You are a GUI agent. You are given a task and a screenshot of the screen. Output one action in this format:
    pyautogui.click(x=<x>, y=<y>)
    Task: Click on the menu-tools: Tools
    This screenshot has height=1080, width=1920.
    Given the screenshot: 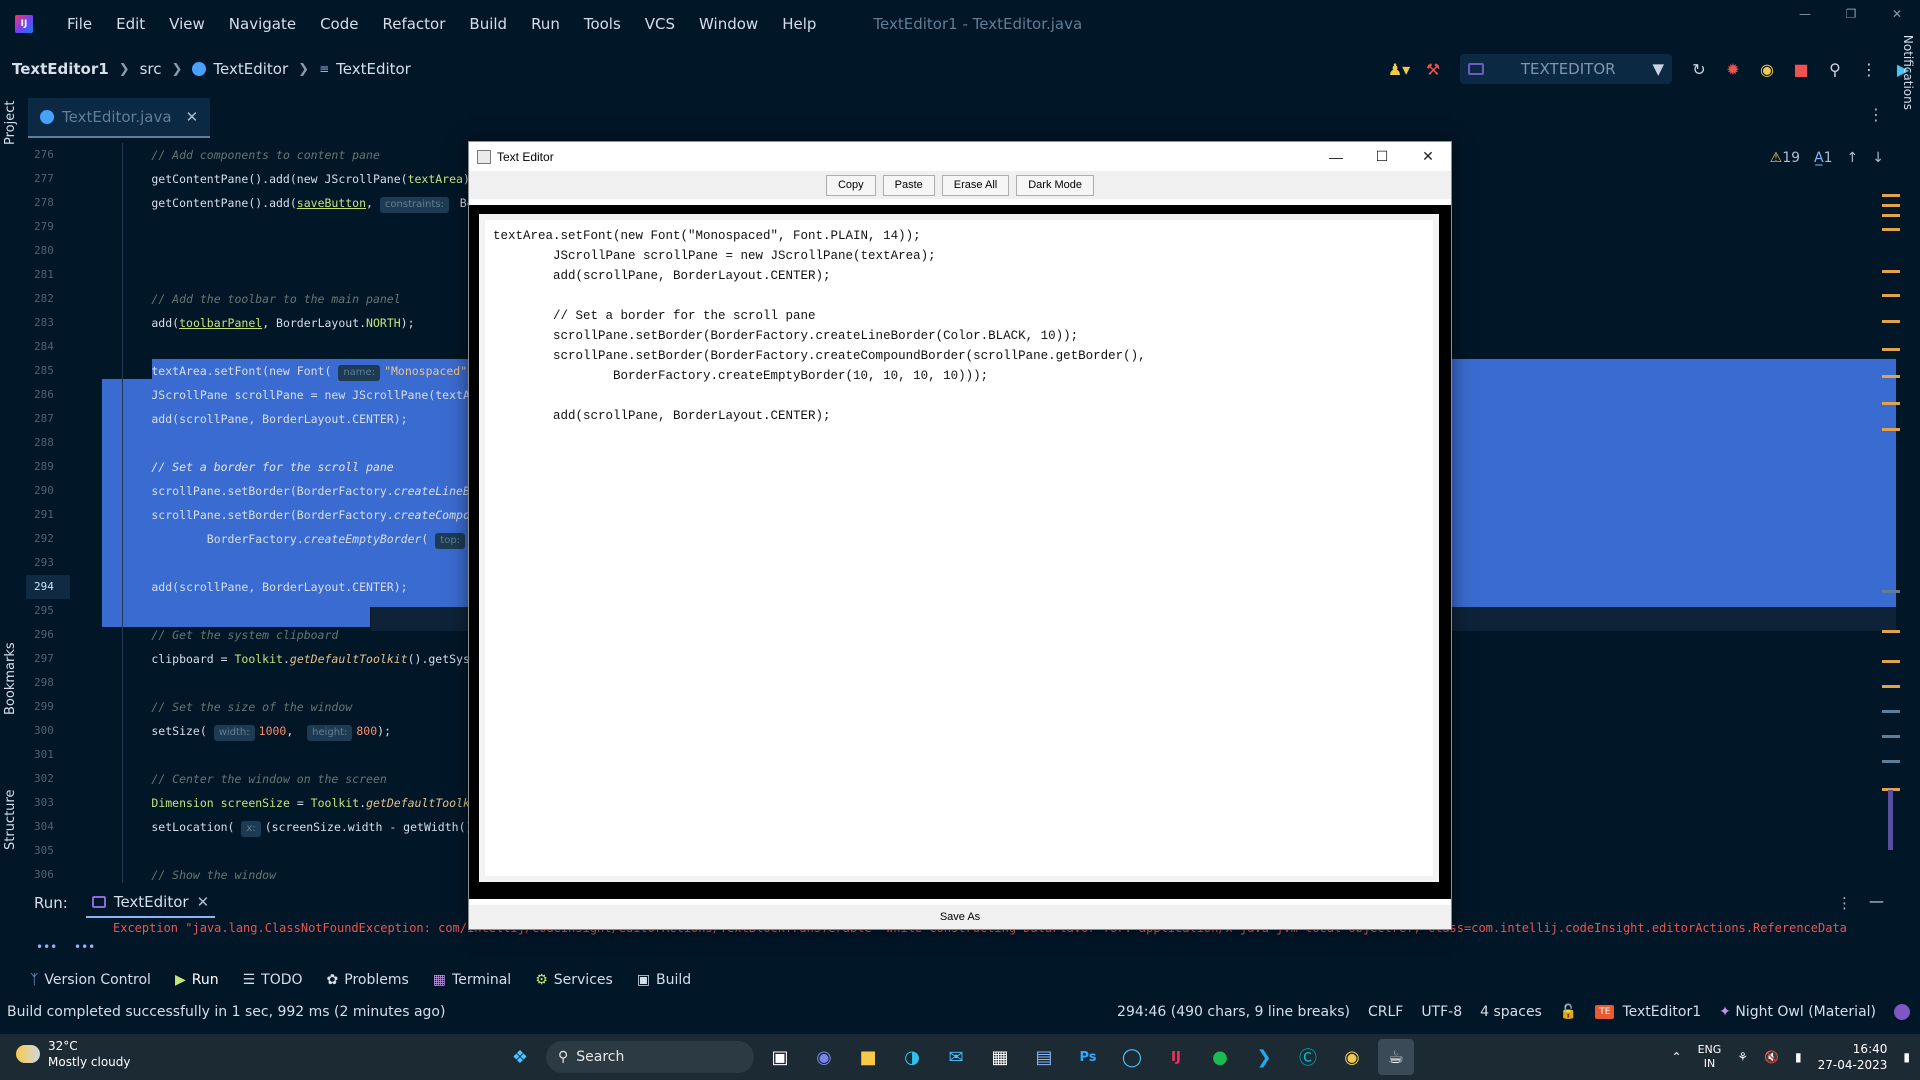 What is the action you would take?
    pyautogui.click(x=602, y=24)
    